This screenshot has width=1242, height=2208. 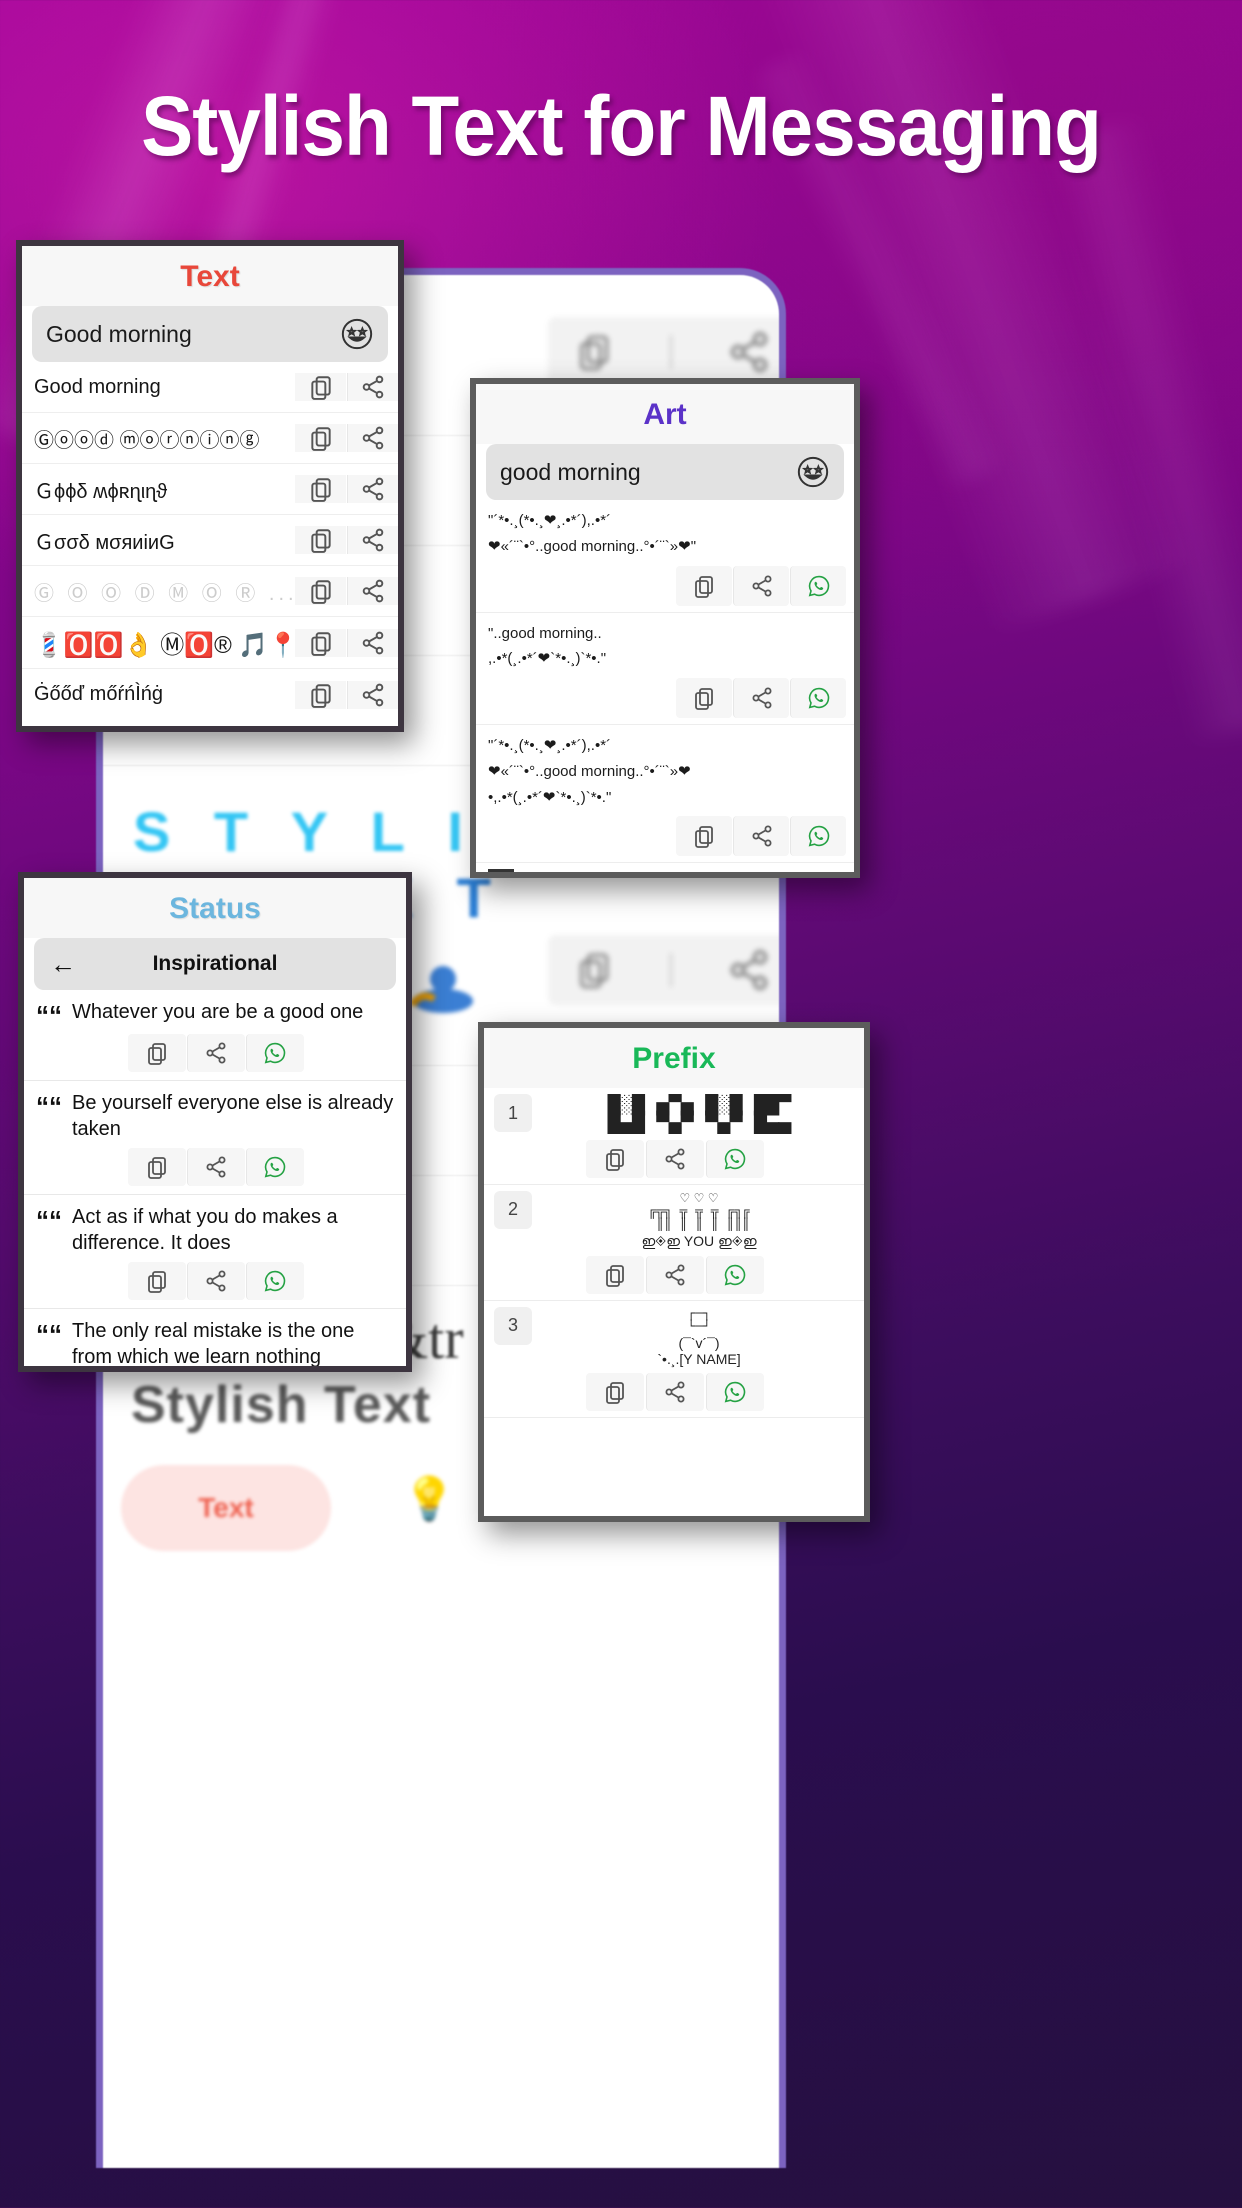 What do you see at coordinates (589, 771) in the screenshot?
I see `art-line-2: ❤«´¨`•°..good morning..°•´¨`»❤` at bounding box center [589, 771].